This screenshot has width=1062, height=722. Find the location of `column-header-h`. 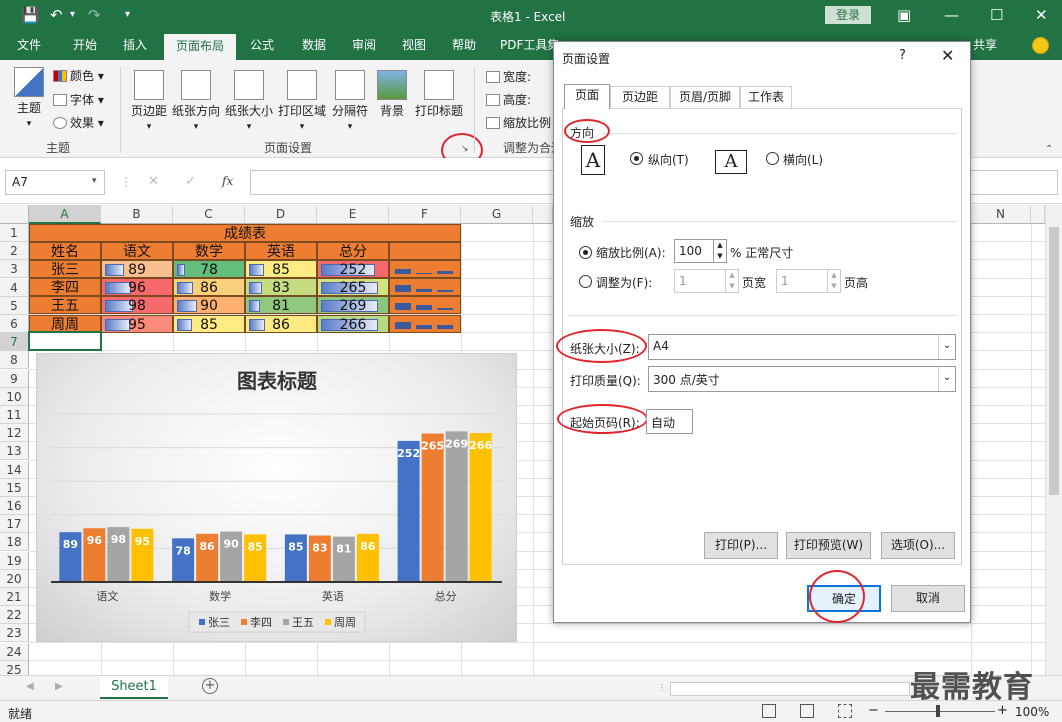

column-header-h is located at coordinates (543, 214).